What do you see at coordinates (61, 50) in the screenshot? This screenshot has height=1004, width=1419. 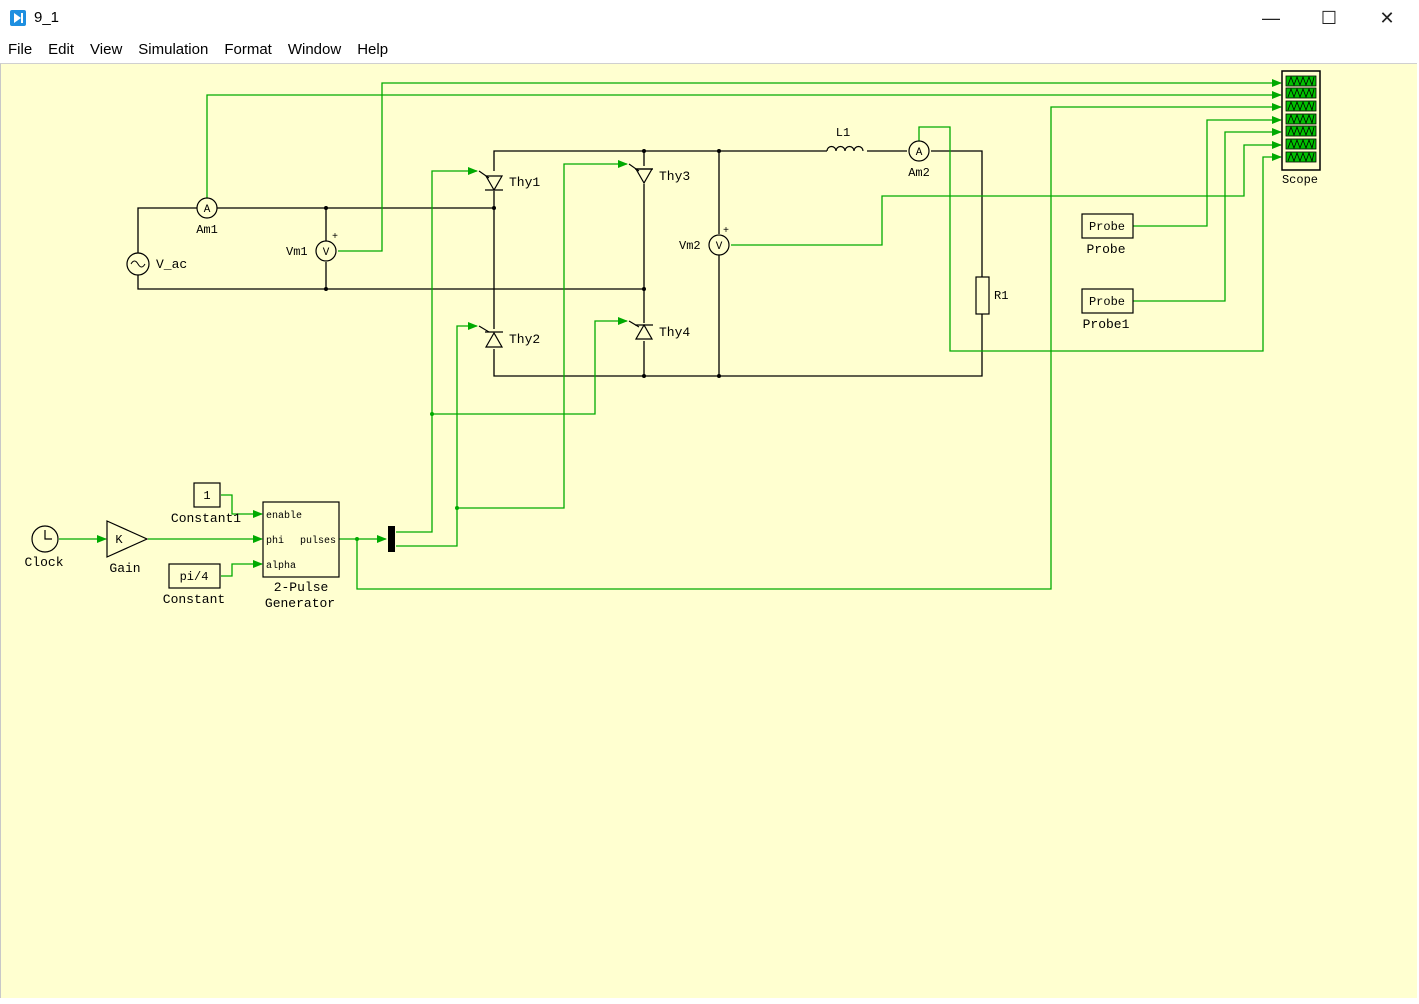 I see `menu-edit: Edit` at bounding box center [61, 50].